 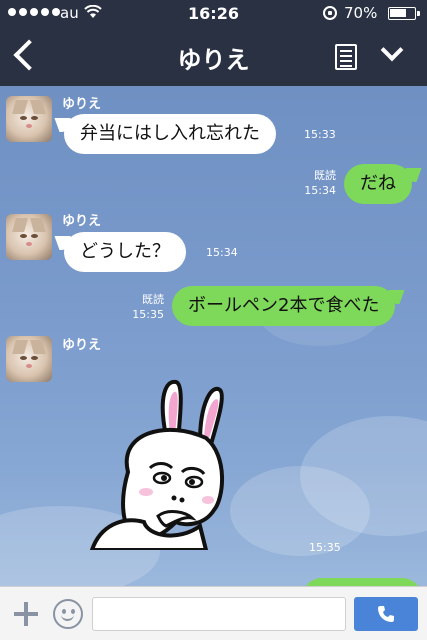 I want to click on message-bubble: 弁当にはし入れ忘れた, so click(x=170, y=134).